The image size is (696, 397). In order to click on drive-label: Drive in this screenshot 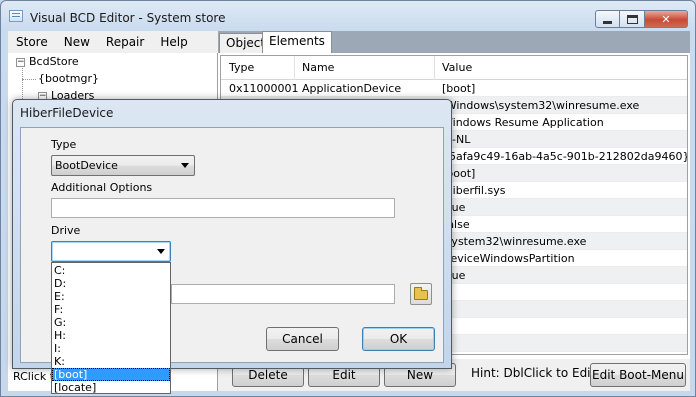, I will do `click(66, 230)`.